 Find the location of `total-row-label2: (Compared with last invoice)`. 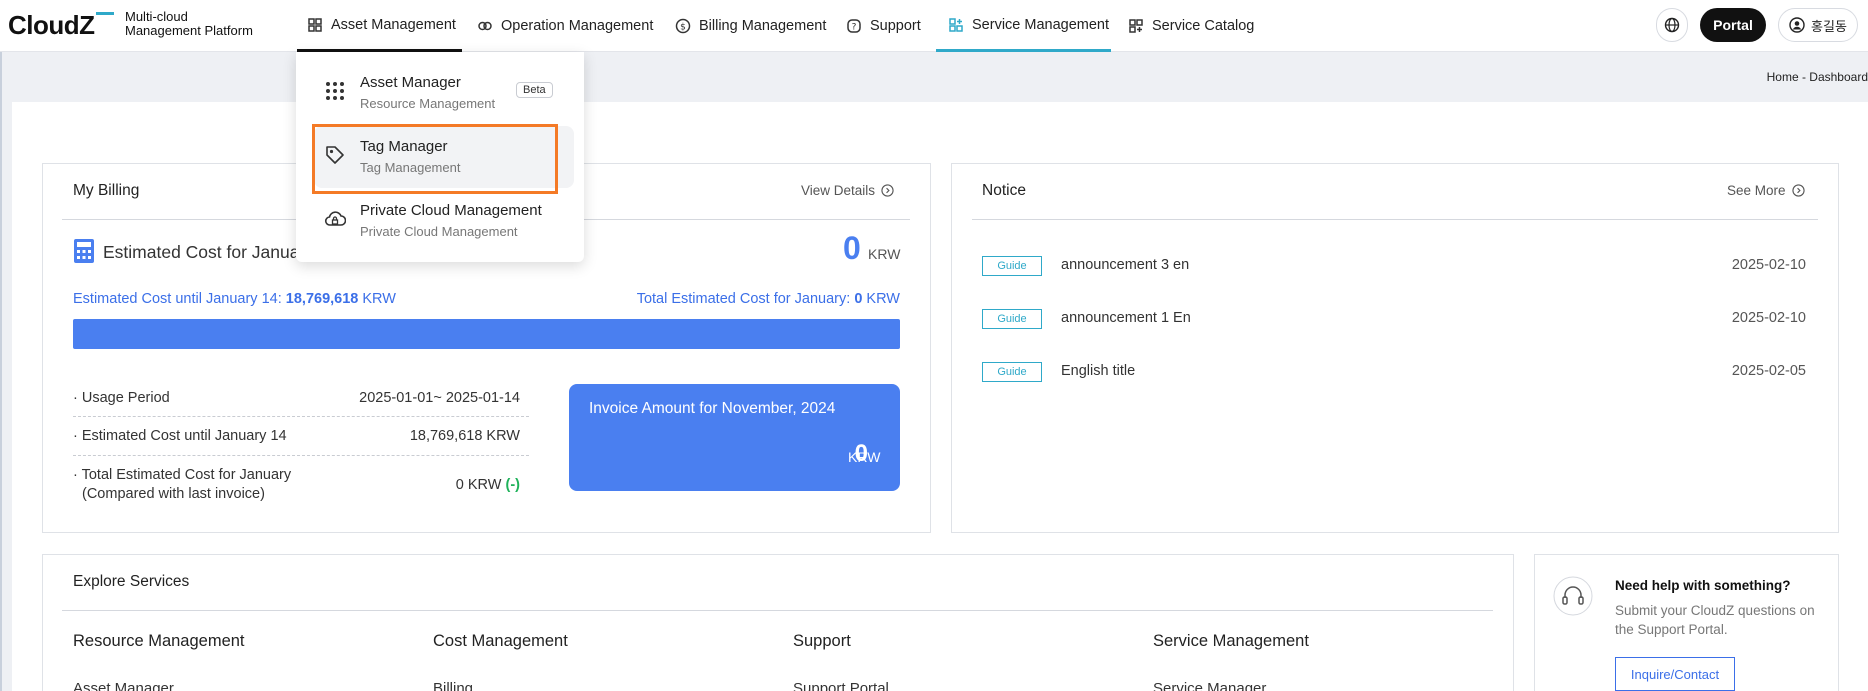

total-row-label2: (Compared with last invoice) is located at coordinates (173, 494).